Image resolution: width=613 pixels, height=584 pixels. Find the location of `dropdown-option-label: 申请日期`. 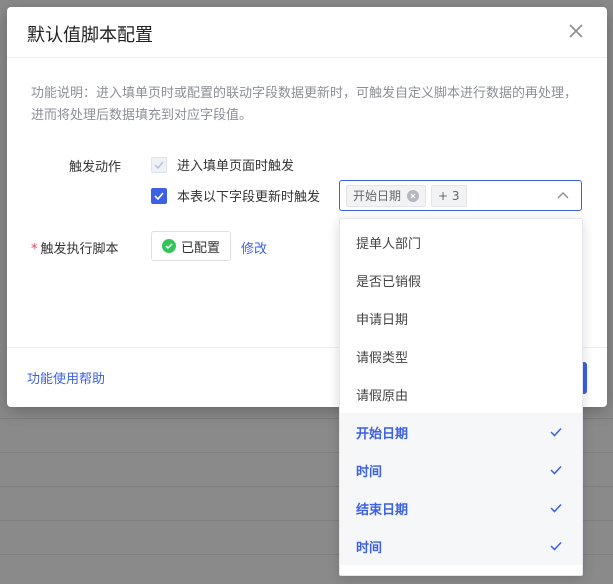

dropdown-option-label: 申请日期 is located at coordinates (382, 320).